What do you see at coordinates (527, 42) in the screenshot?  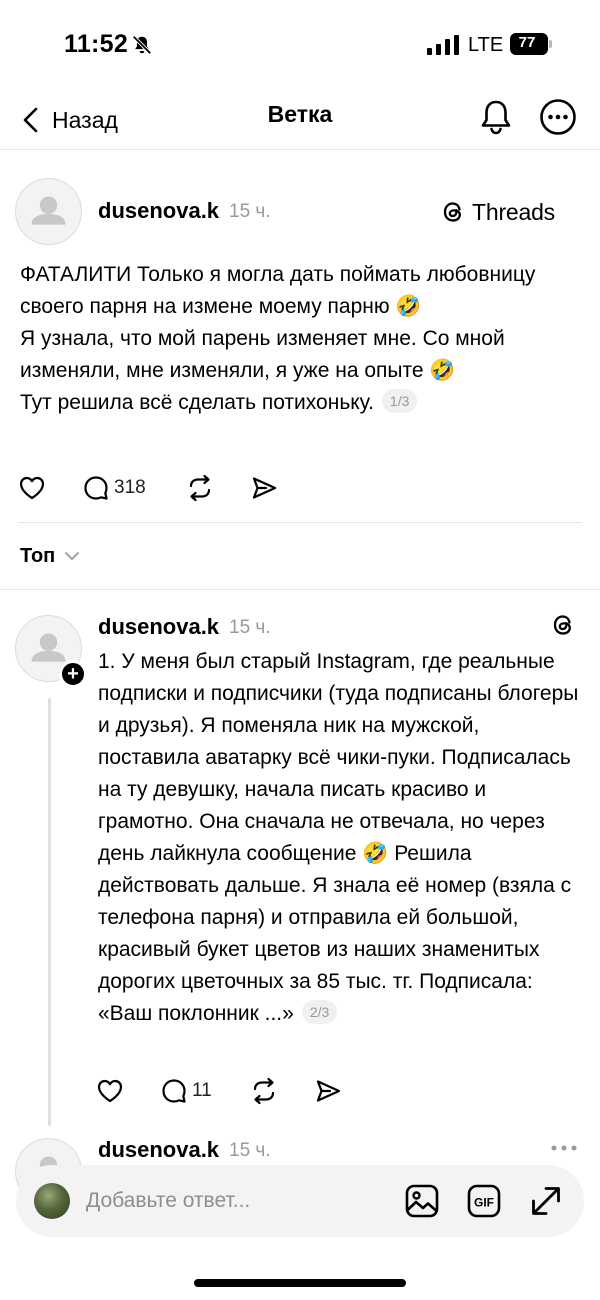 I see `battery-level: 77` at bounding box center [527, 42].